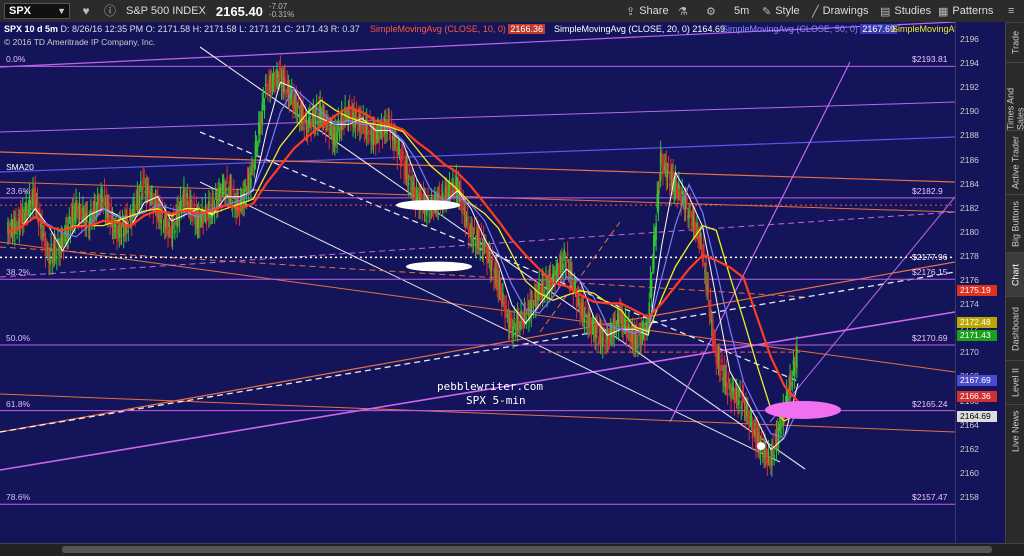  Describe the element at coordinates (969, 63) in the screenshot. I see `price-tick-label: 2194` at that location.